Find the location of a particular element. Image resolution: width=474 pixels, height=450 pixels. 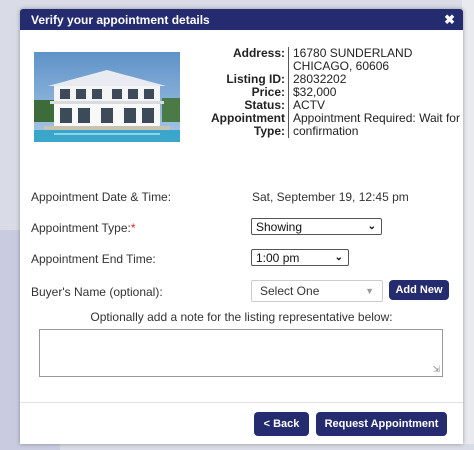

appointment-type-line2: confirmation is located at coordinates (326, 131).